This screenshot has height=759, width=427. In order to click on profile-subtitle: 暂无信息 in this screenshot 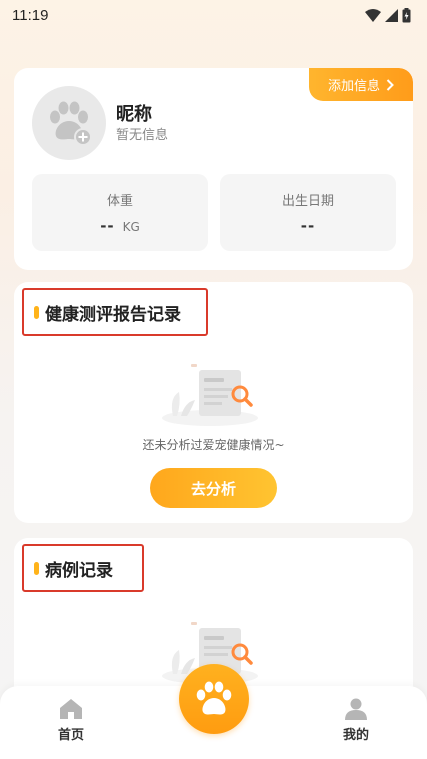, I will do `click(142, 135)`.